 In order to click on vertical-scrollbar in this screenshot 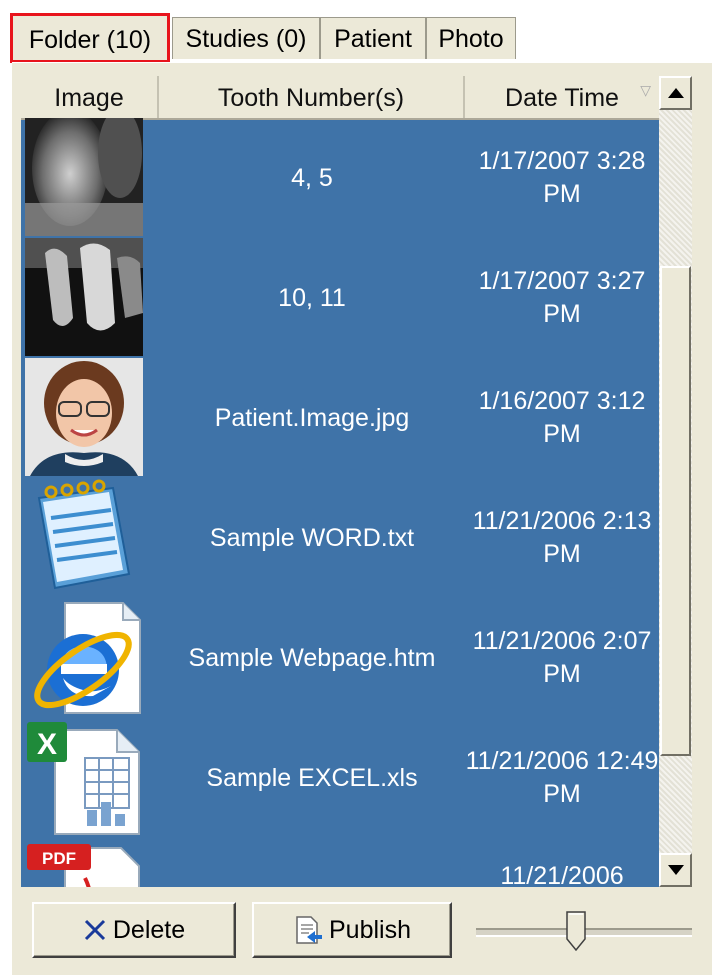, I will do `click(675, 481)`.